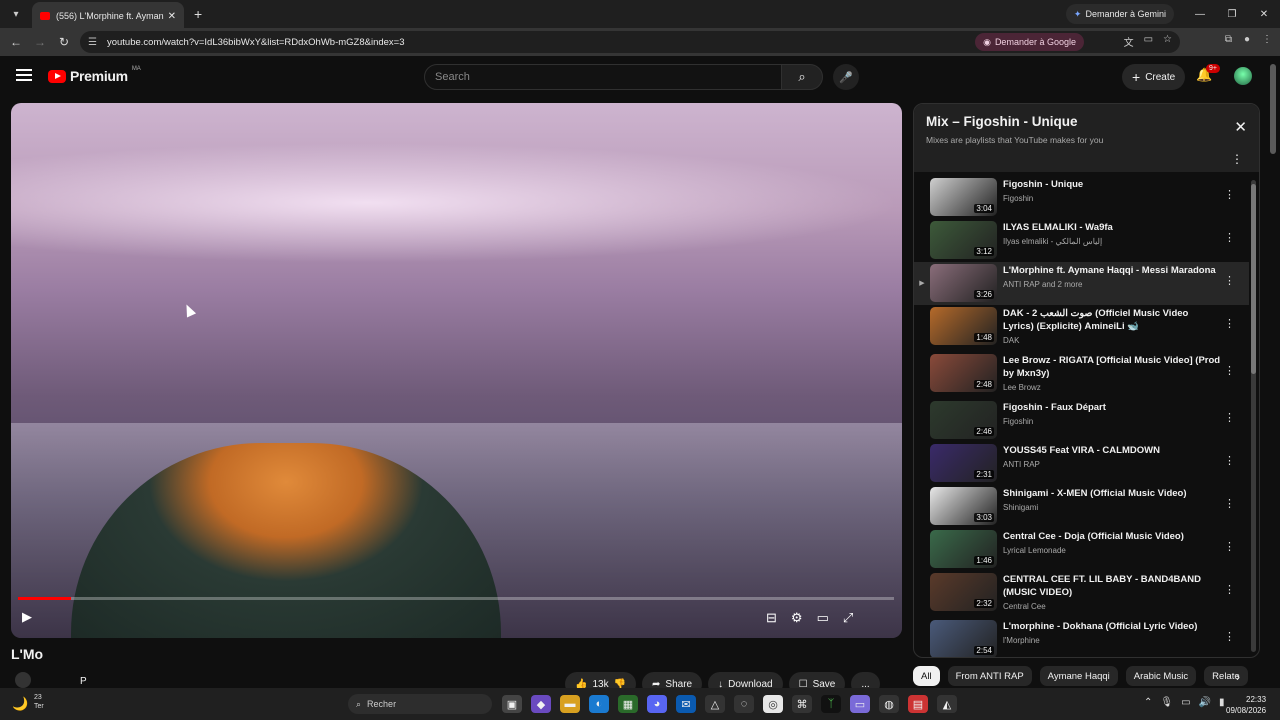  What do you see at coordinates (744, 704) in the screenshot?
I see `app-icon-2: ◌` at bounding box center [744, 704].